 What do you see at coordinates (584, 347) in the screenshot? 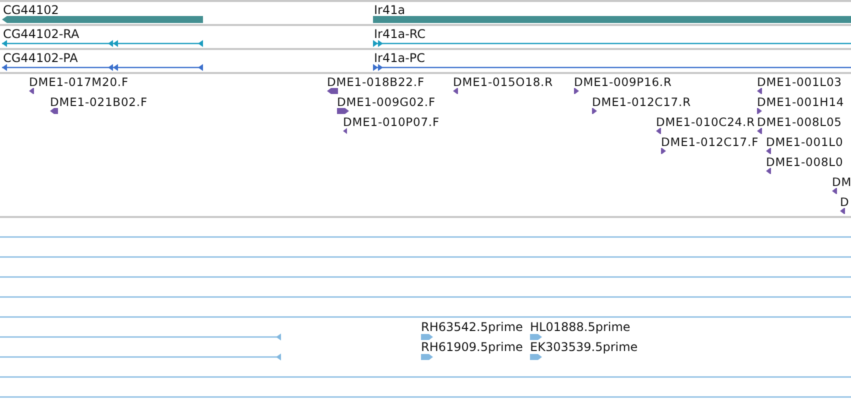
I see `est-label: EK303539.5prime` at bounding box center [584, 347].